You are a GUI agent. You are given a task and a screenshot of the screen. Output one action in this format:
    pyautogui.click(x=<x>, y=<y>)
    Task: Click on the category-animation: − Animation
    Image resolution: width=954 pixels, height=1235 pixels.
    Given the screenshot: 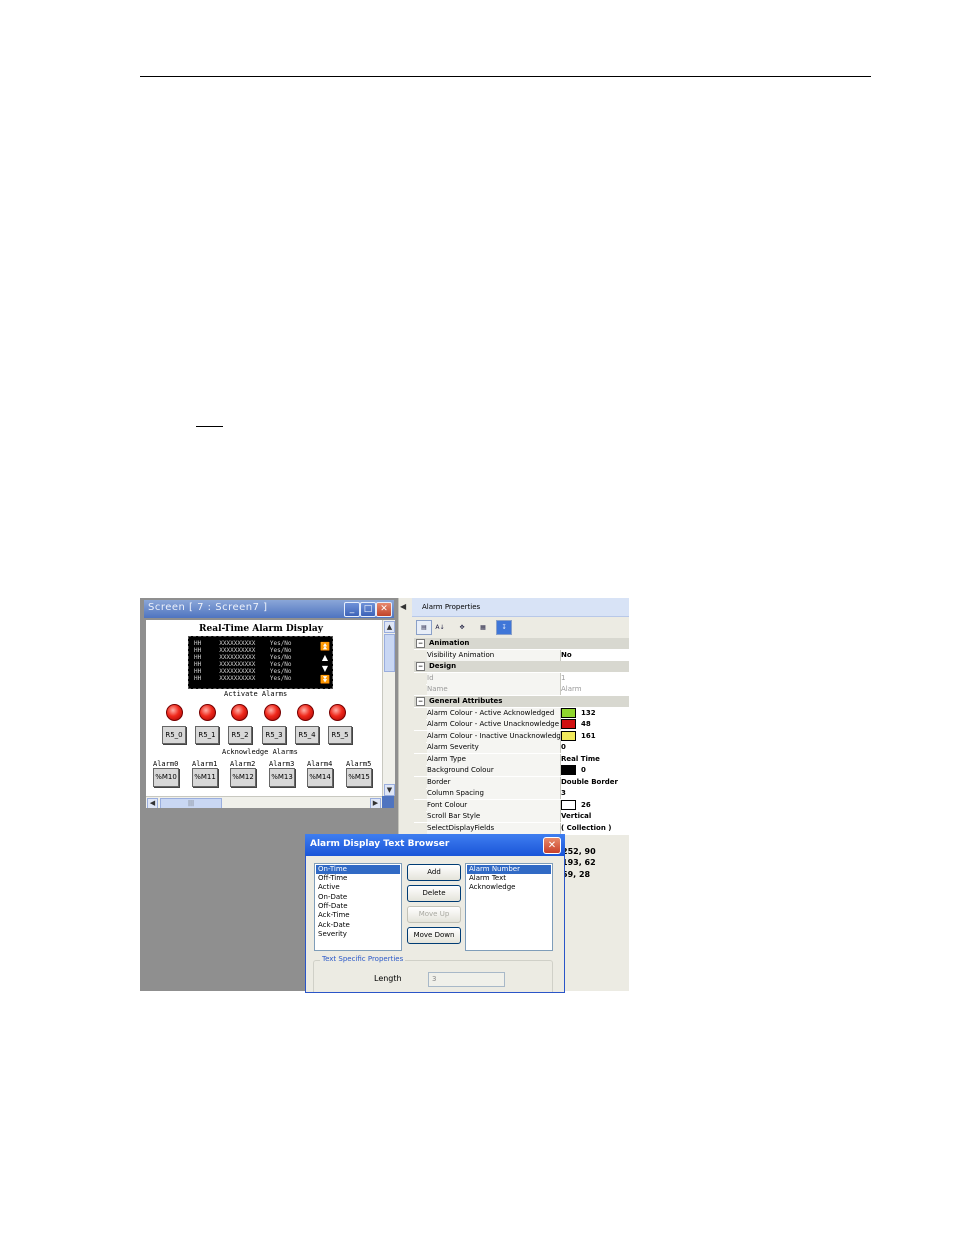 What is the action you would take?
    pyautogui.click(x=521, y=644)
    